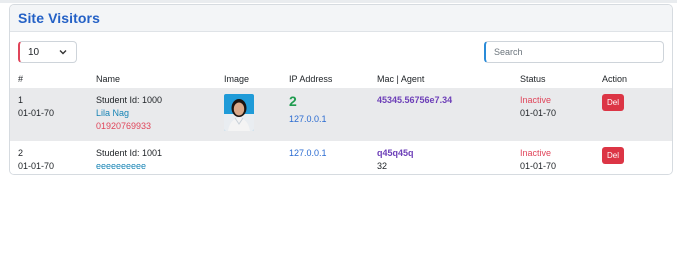 The width and height of the screenshot is (677, 255). I want to click on header-mac-agent: Mac | Agent, so click(440, 78).